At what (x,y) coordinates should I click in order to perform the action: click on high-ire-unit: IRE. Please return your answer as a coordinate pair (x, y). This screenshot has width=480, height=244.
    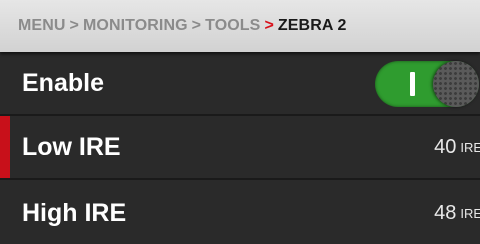
    Looking at the image, I should click on (470, 213).